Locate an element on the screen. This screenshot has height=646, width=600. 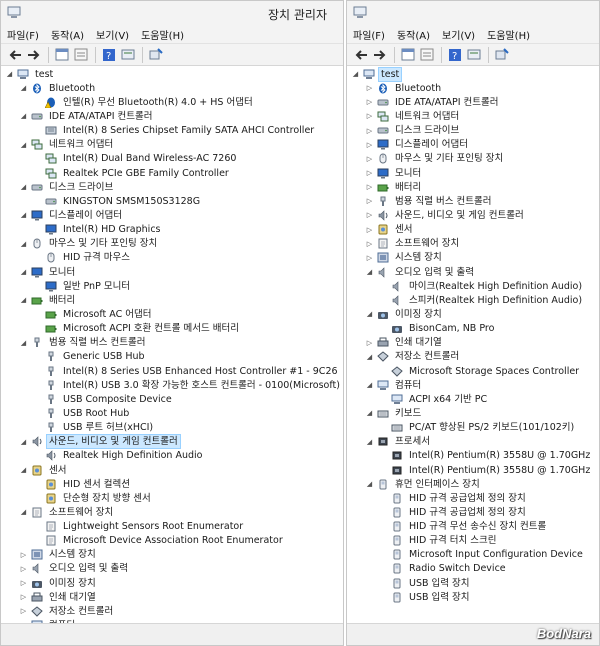
tree-item-시스템-장치: ▷ 시스템 장치 is located at coordinates (172, 555).